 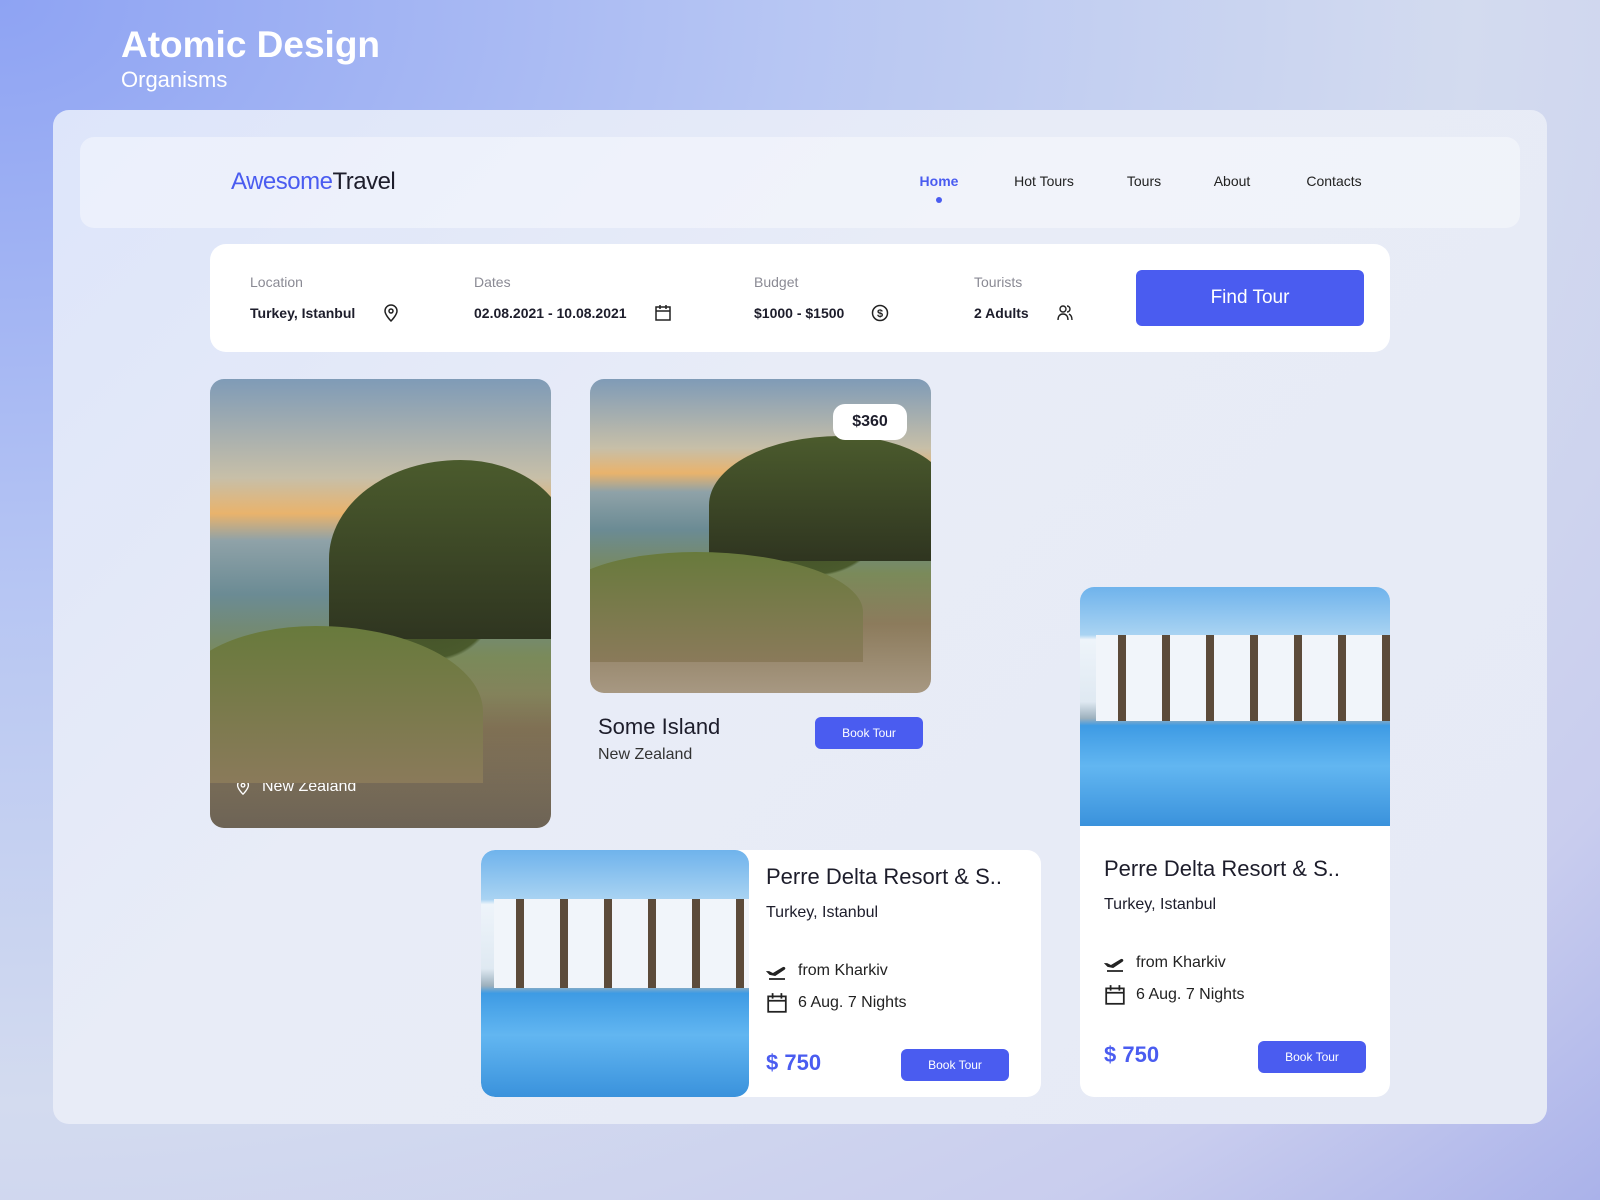 I want to click on tourists-value: 2 Adults, so click(x=1001, y=313).